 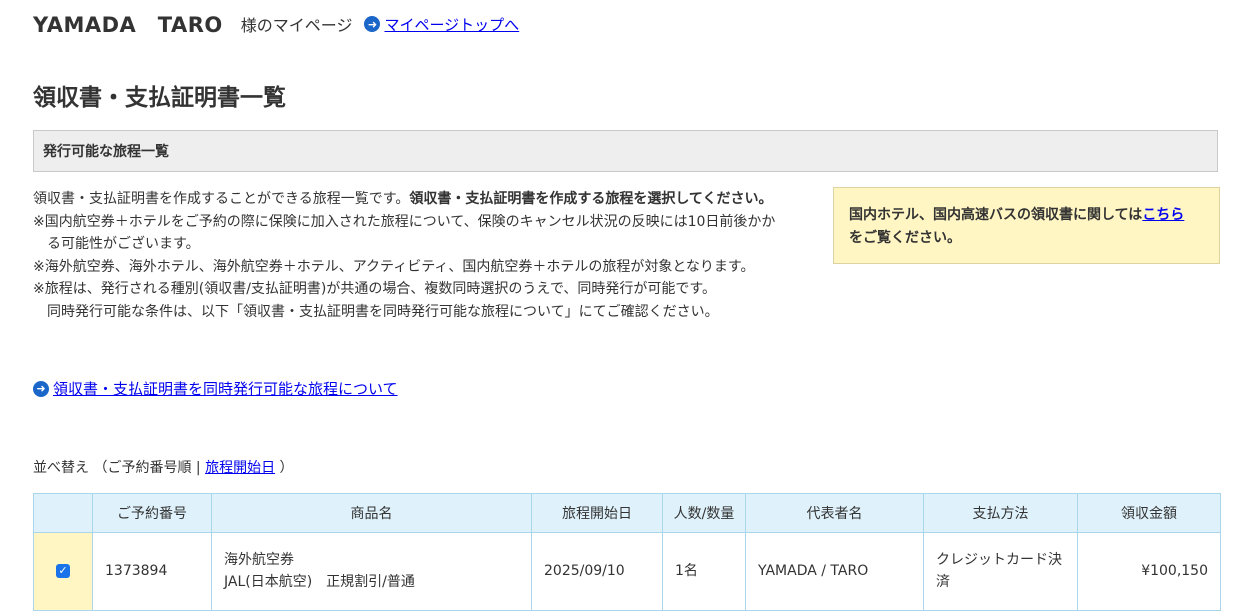 I want to click on sort-controls: 並べ替え （ご予約番号順 | 旅程開始日 ）, so click(x=163, y=467).